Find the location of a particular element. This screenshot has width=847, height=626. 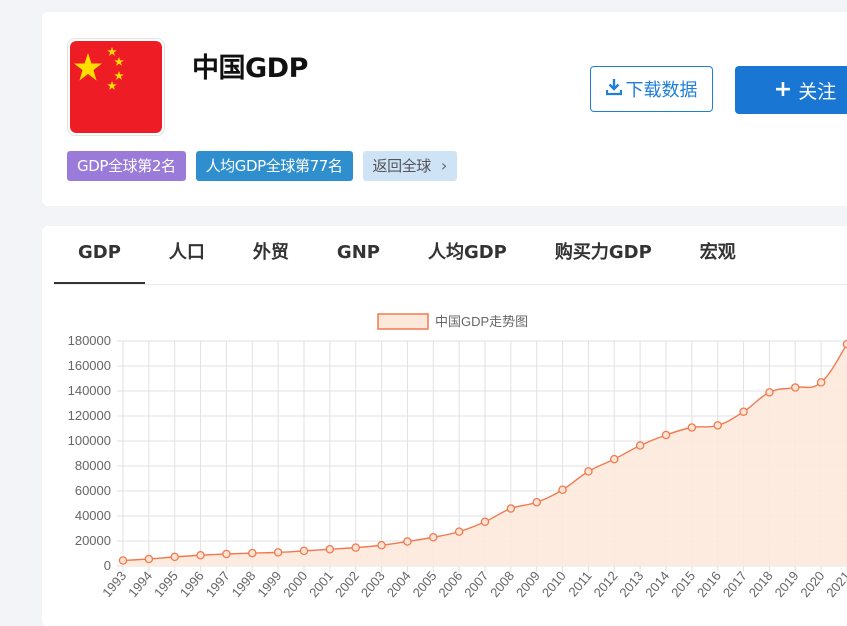

x-tick-label: 2016 is located at coordinates (709, 584).